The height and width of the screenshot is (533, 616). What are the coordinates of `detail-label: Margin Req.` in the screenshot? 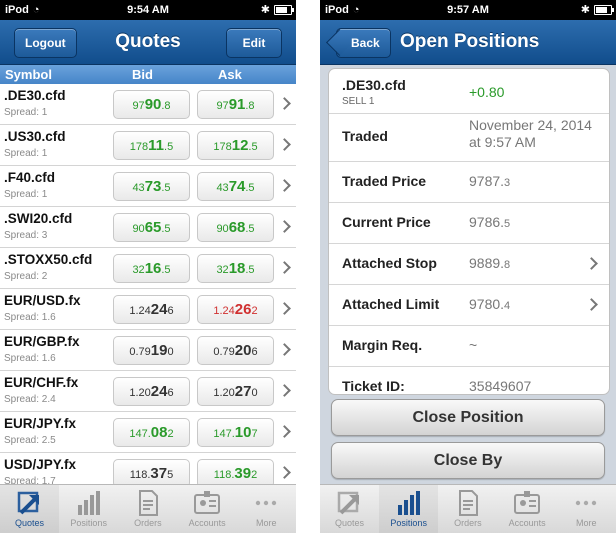 It's located at (382, 344).